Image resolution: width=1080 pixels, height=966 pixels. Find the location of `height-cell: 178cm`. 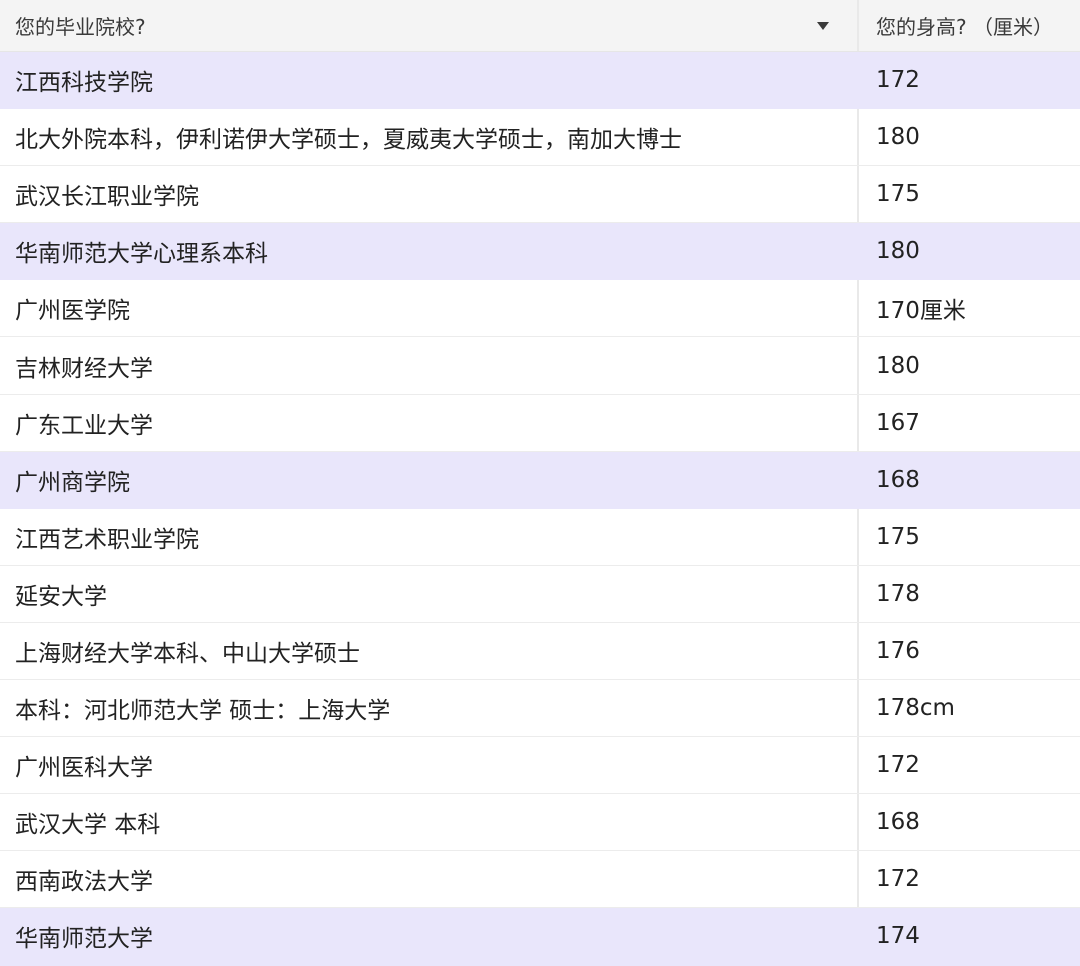

height-cell: 178cm is located at coordinates (969, 708).